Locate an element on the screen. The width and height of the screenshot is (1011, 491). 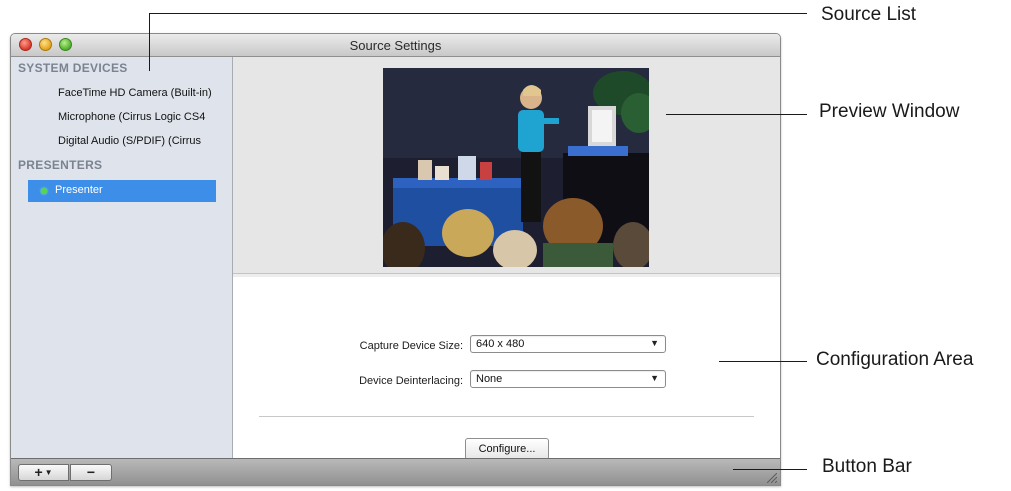
sidebar-item-microphone: Microphone (Cirrus Logic CS4 is located at coordinates (143, 117).